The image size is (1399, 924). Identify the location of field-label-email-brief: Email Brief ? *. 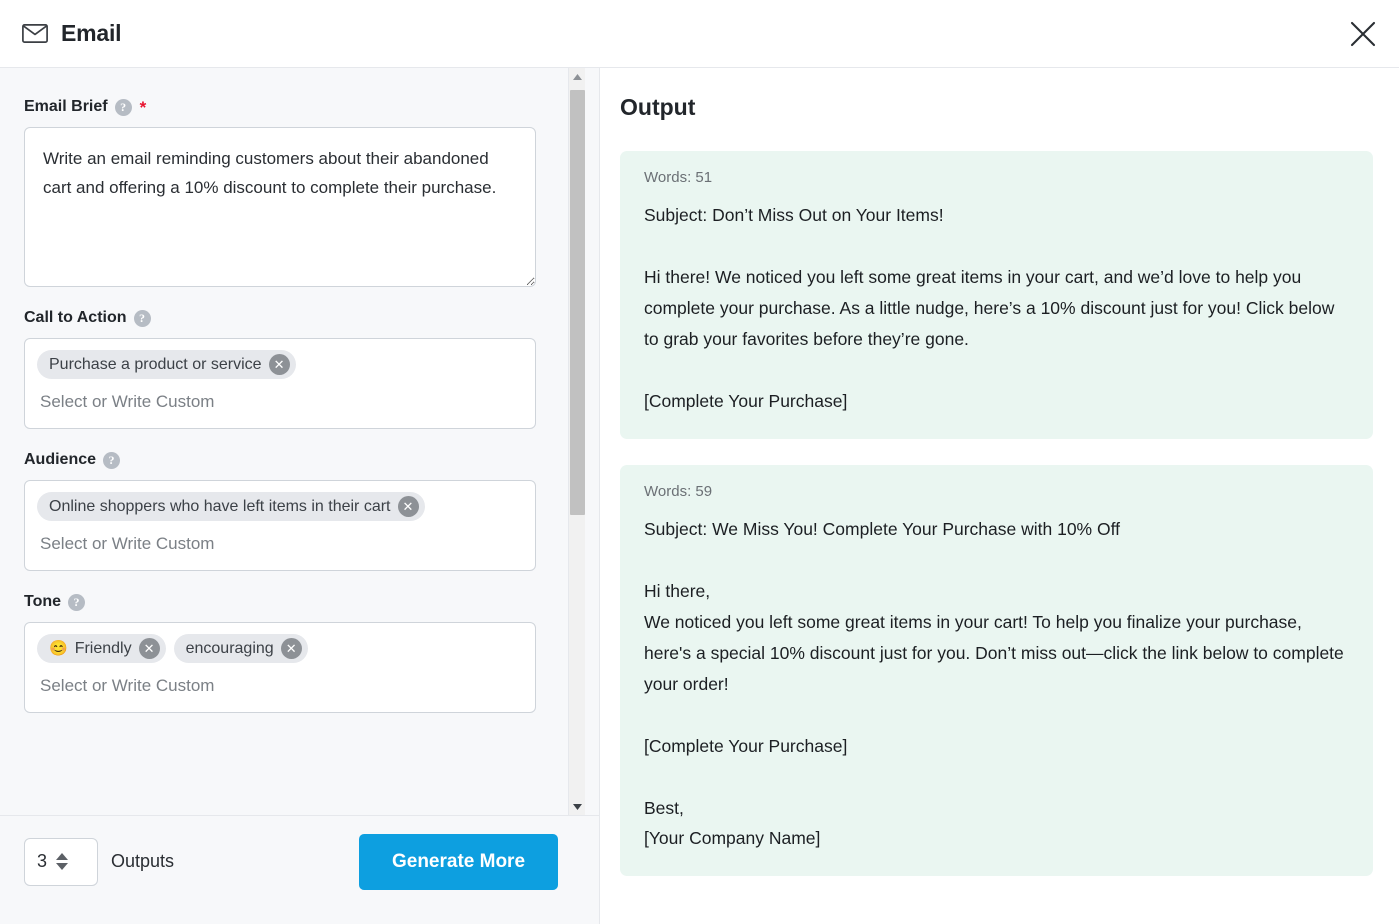
(282, 107).